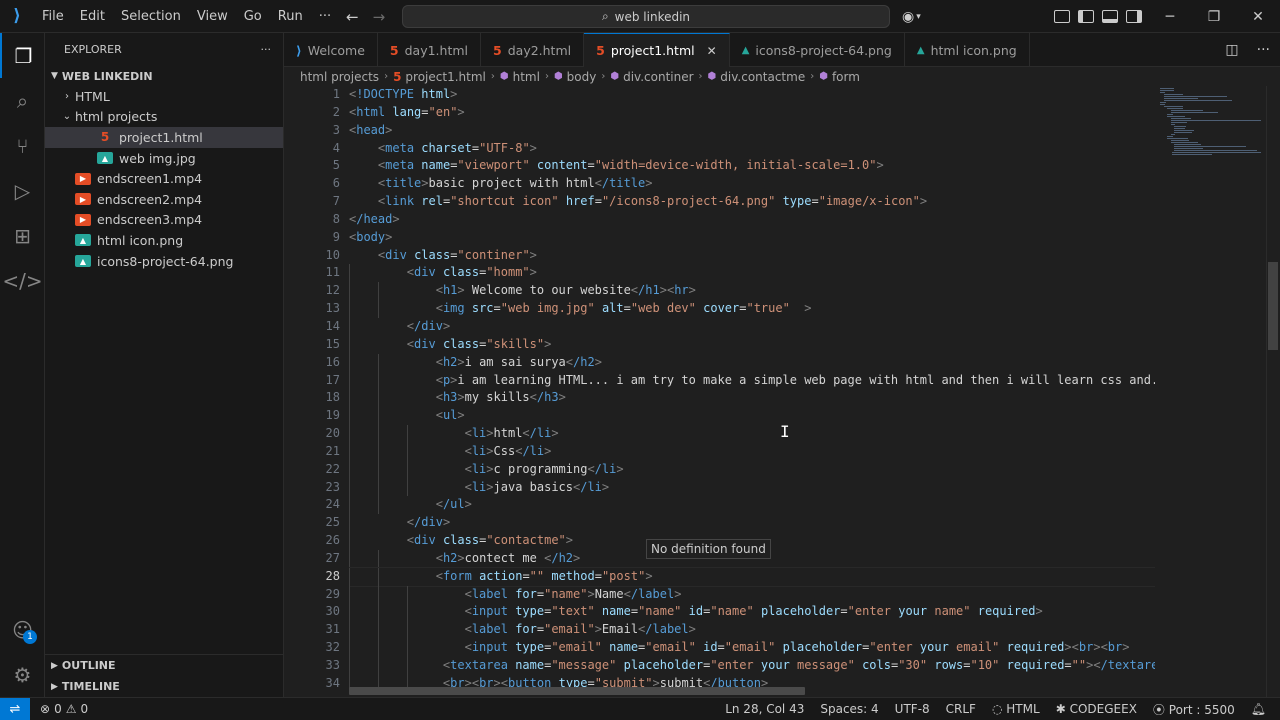 The height and width of the screenshot is (720, 1280). What do you see at coordinates (1096, 709) in the screenshot?
I see `codegeex-status: ✱ CODEGEEX` at bounding box center [1096, 709].